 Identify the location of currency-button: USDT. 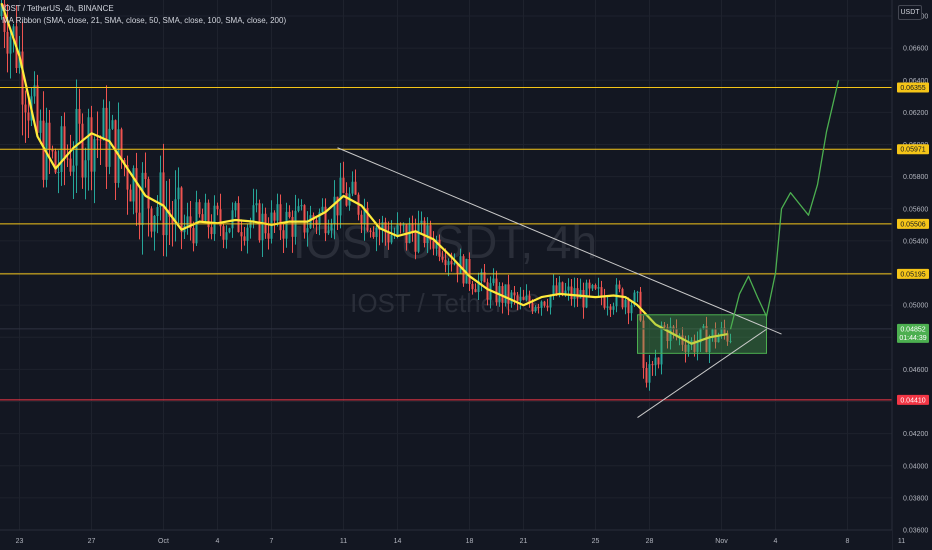
(910, 12).